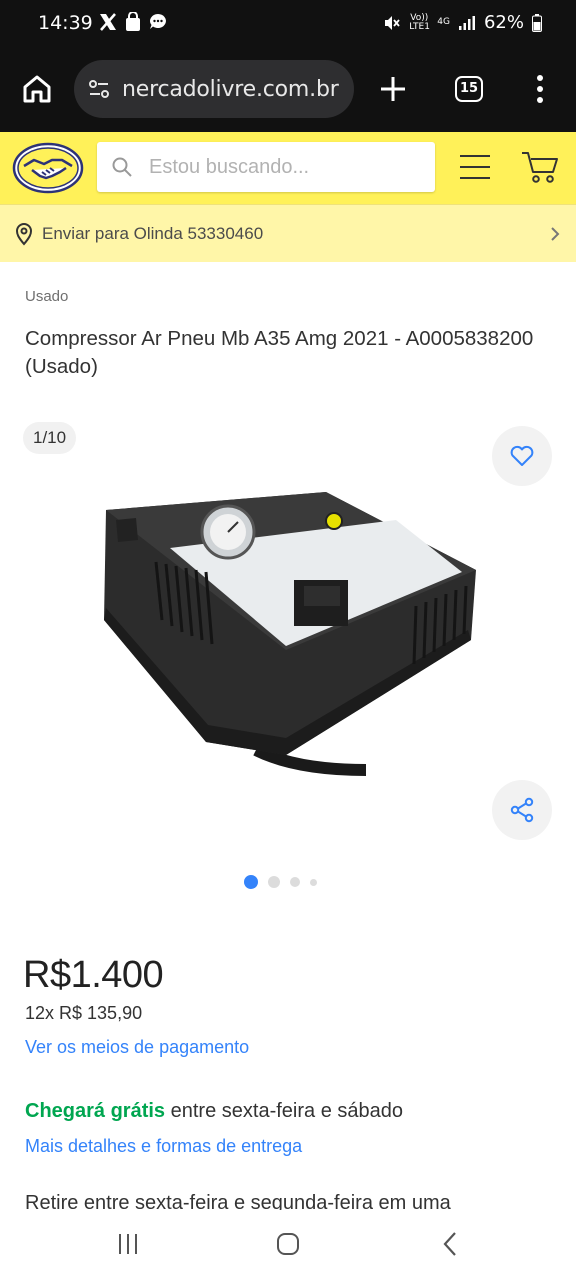  What do you see at coordinates (466, 22) in the screenshot?
I see `signal-icon` at bounding box center [466, 22].